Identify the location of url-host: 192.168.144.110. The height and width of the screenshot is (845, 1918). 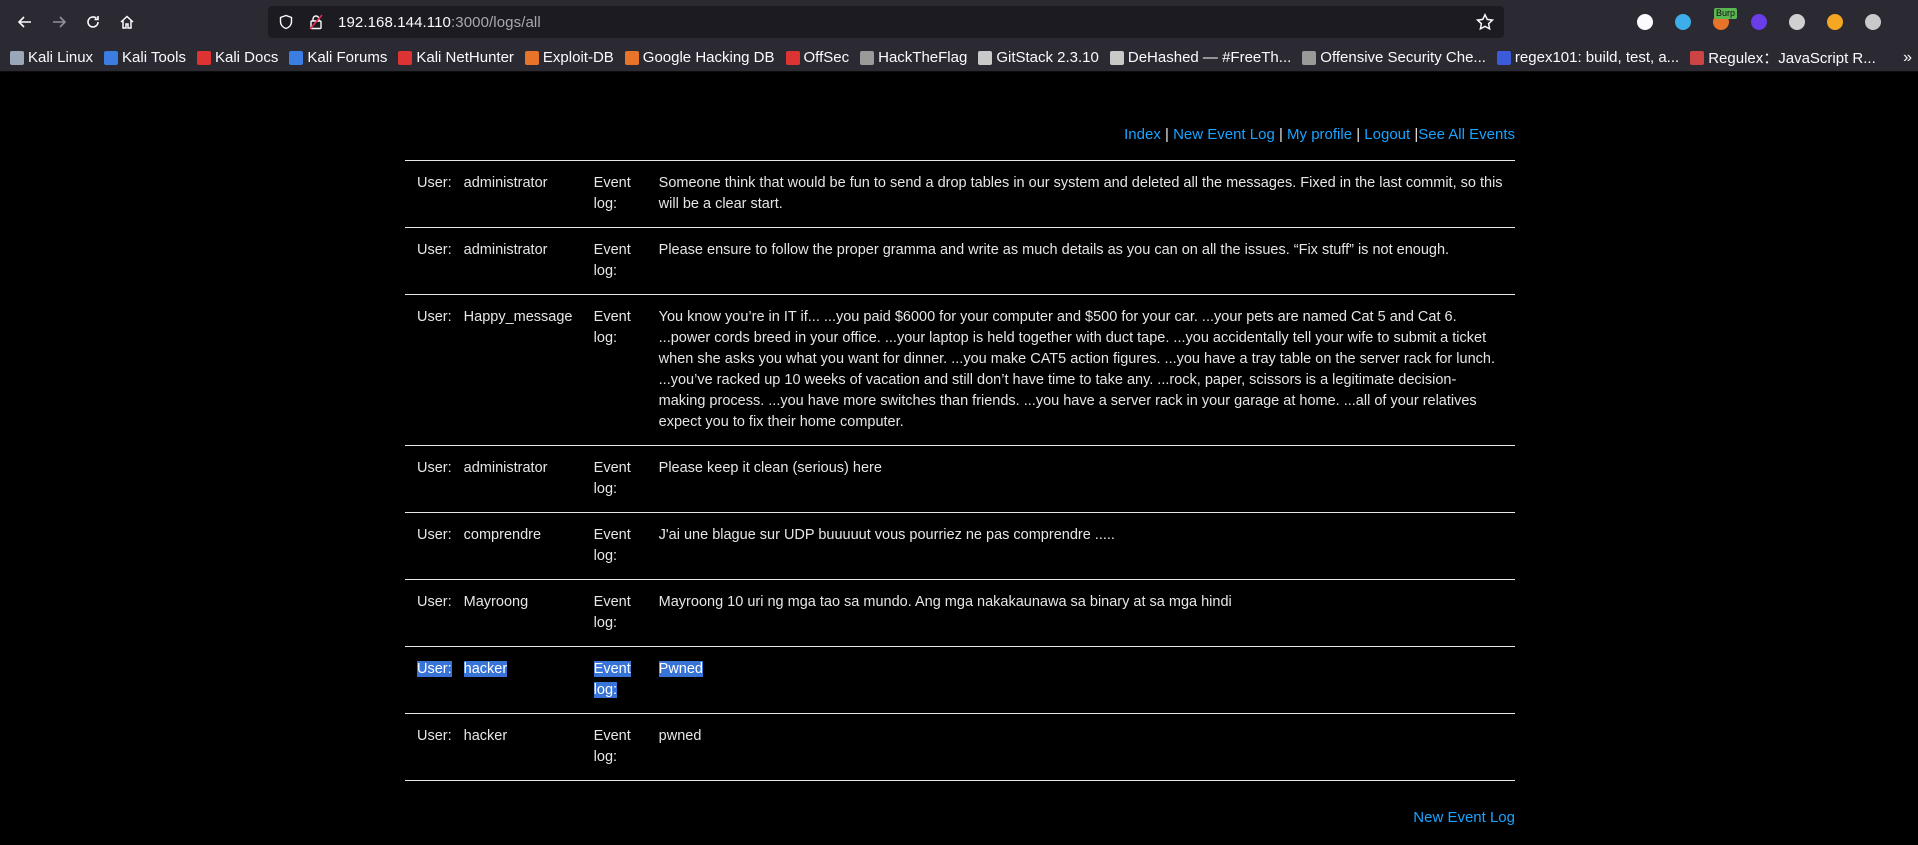
(394, 22).